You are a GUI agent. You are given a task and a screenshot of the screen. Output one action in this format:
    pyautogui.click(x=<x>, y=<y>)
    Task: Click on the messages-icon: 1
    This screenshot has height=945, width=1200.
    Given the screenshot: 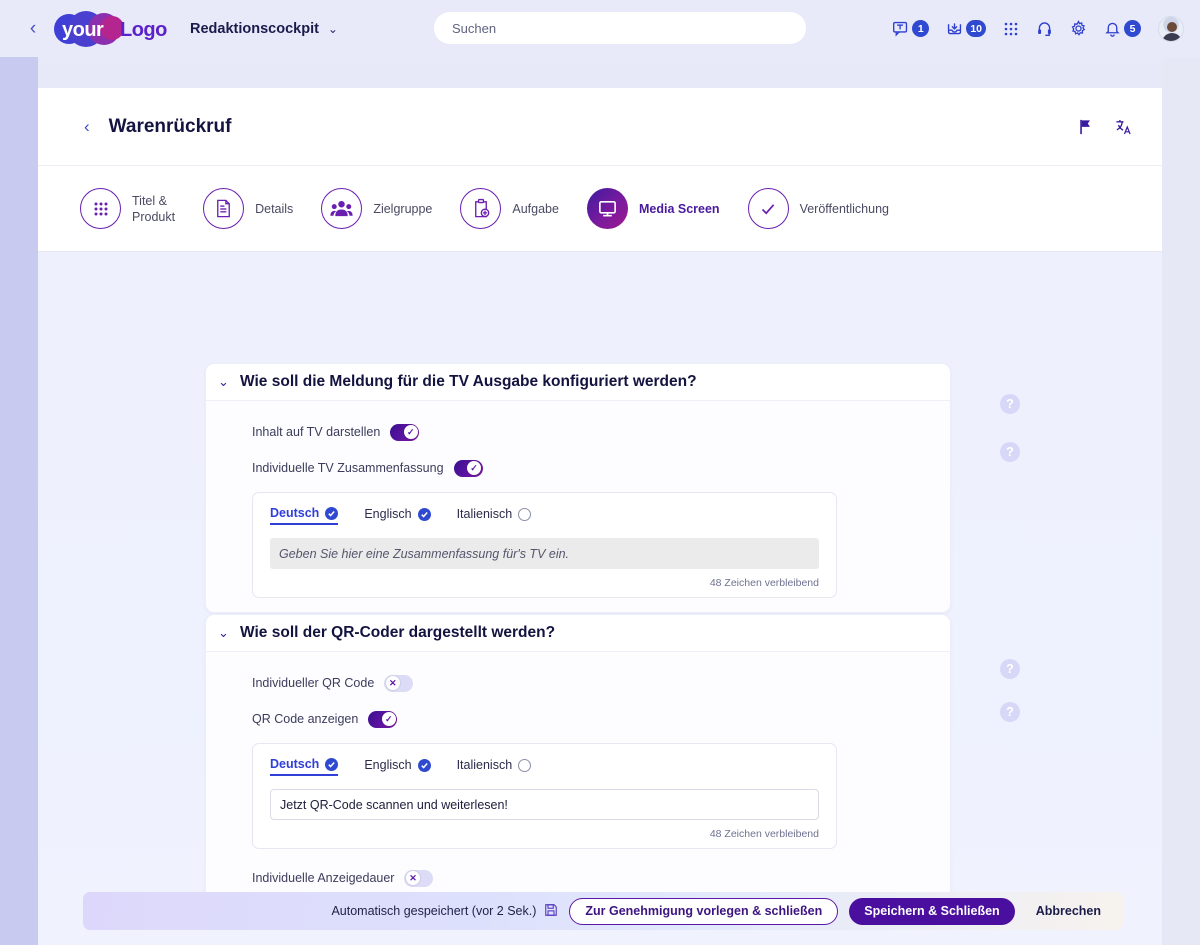 What is the action you would take?
    pyautogui.click(x=911, y=28)
    